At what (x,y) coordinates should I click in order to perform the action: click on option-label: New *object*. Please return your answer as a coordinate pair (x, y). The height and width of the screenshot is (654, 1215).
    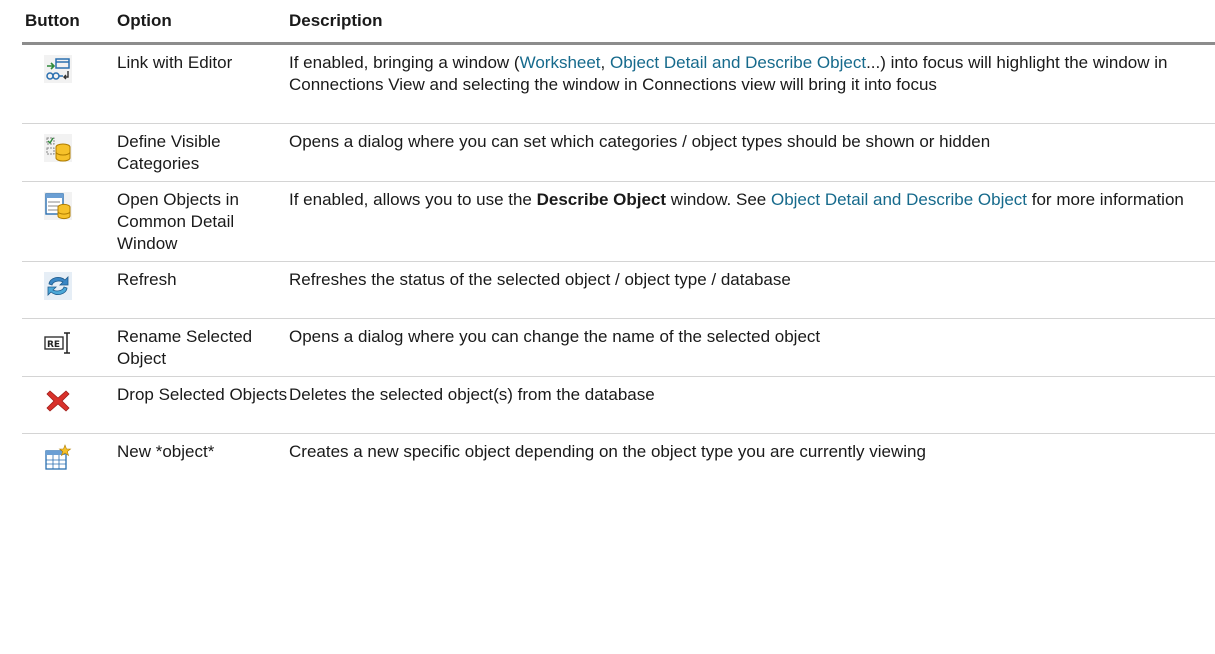
    Looking at the image, I should click on (166, 451).